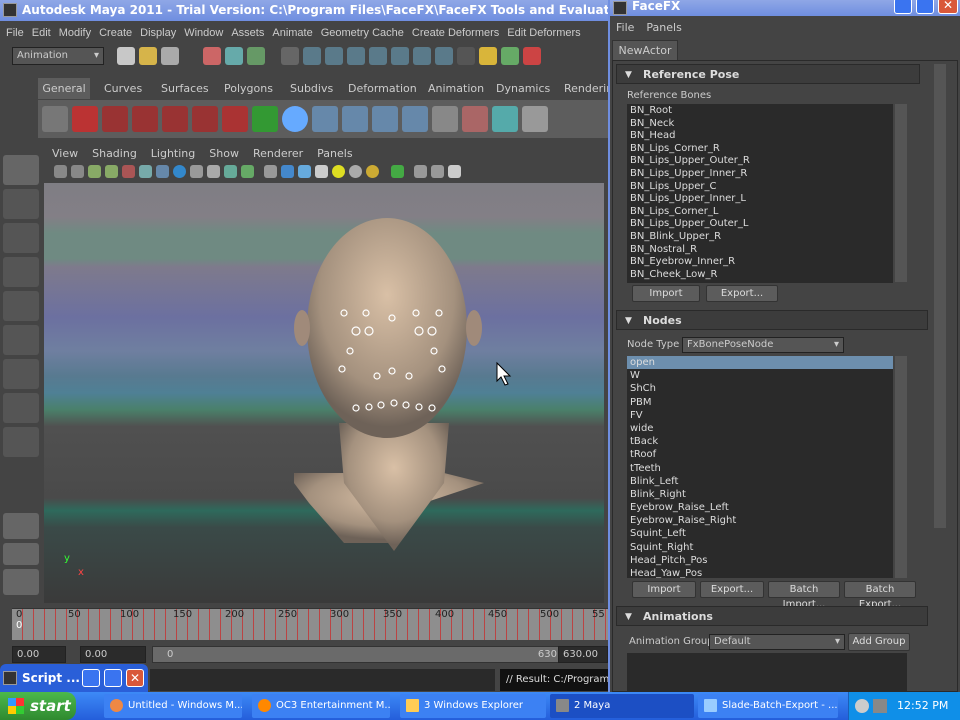 The height and width of the screenshot is (720, 960). I want to click on menu-geometry-cache: Geometry Cache, so click(362, 33).